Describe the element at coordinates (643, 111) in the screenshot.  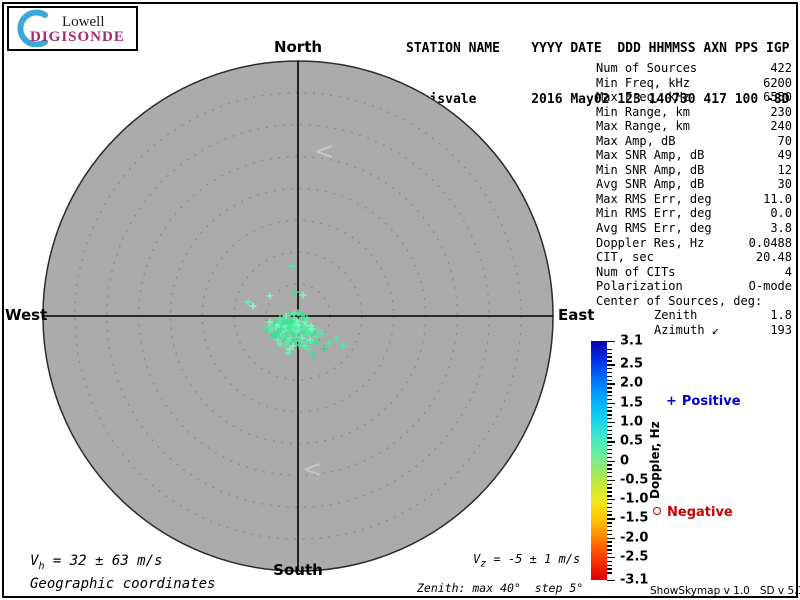
I see `stat-label: Min Range, km` at that location.